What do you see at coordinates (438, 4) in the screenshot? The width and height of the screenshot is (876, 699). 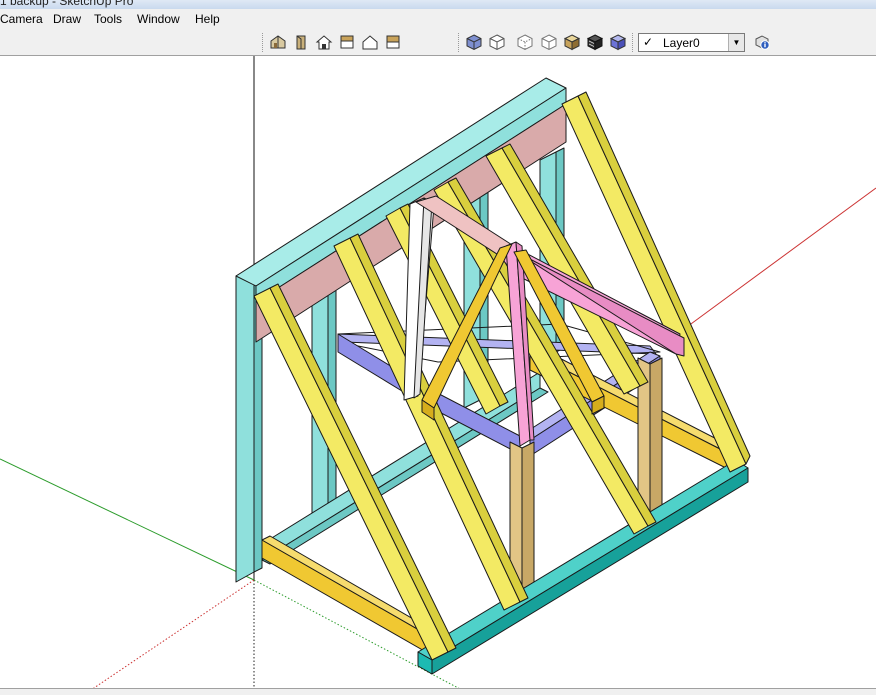 I see `title-bar: 1 backup - SketchUp Pro` at bounding box center [438, 4].